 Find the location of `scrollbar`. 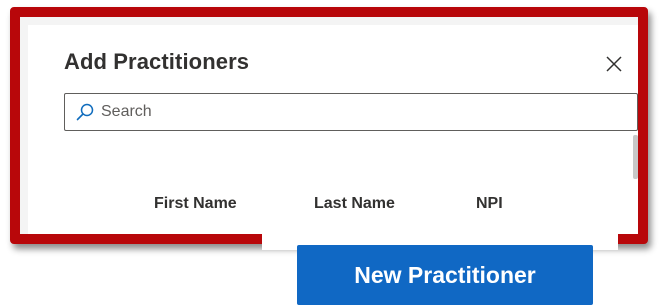

scrollbar is located at coordinates (635, 157).